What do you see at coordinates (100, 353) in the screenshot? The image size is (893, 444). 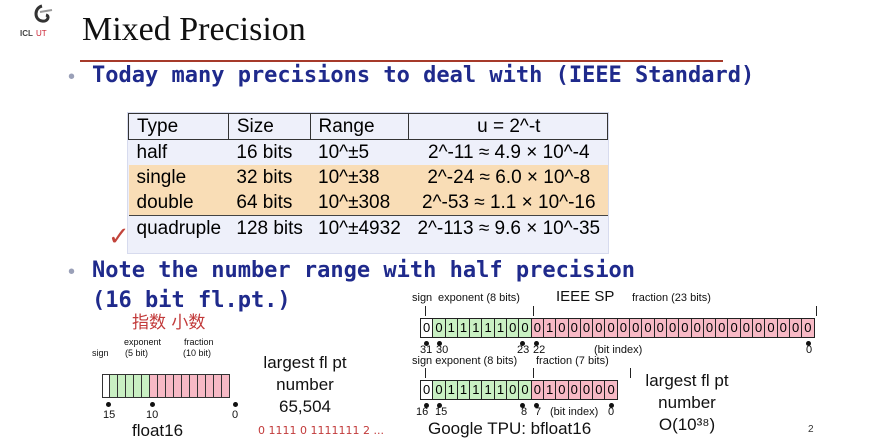 I see `f16-sign-label: sign` at bounding box center [100, 353].